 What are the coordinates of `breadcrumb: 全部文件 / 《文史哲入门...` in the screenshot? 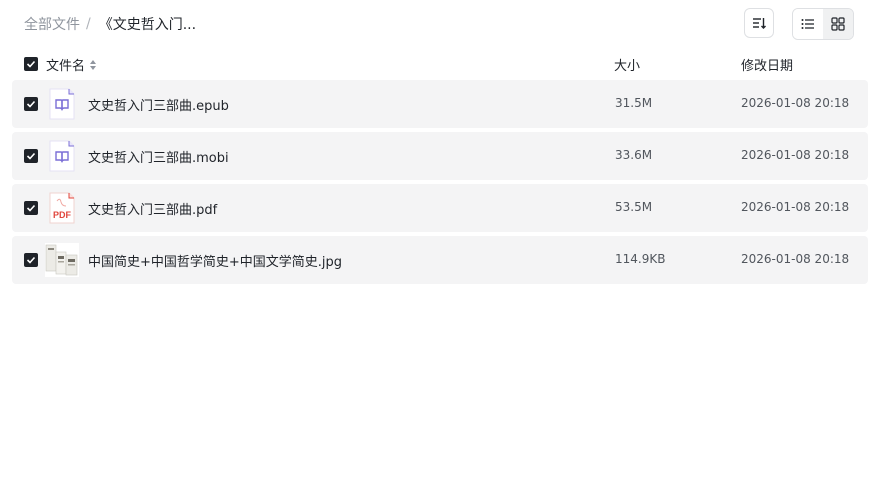 It's located at (110, 24).